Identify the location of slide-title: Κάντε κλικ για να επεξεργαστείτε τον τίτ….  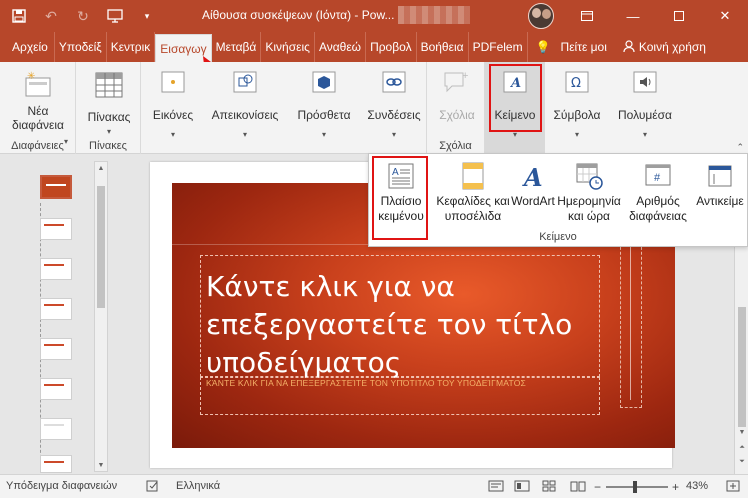
(406, 325).